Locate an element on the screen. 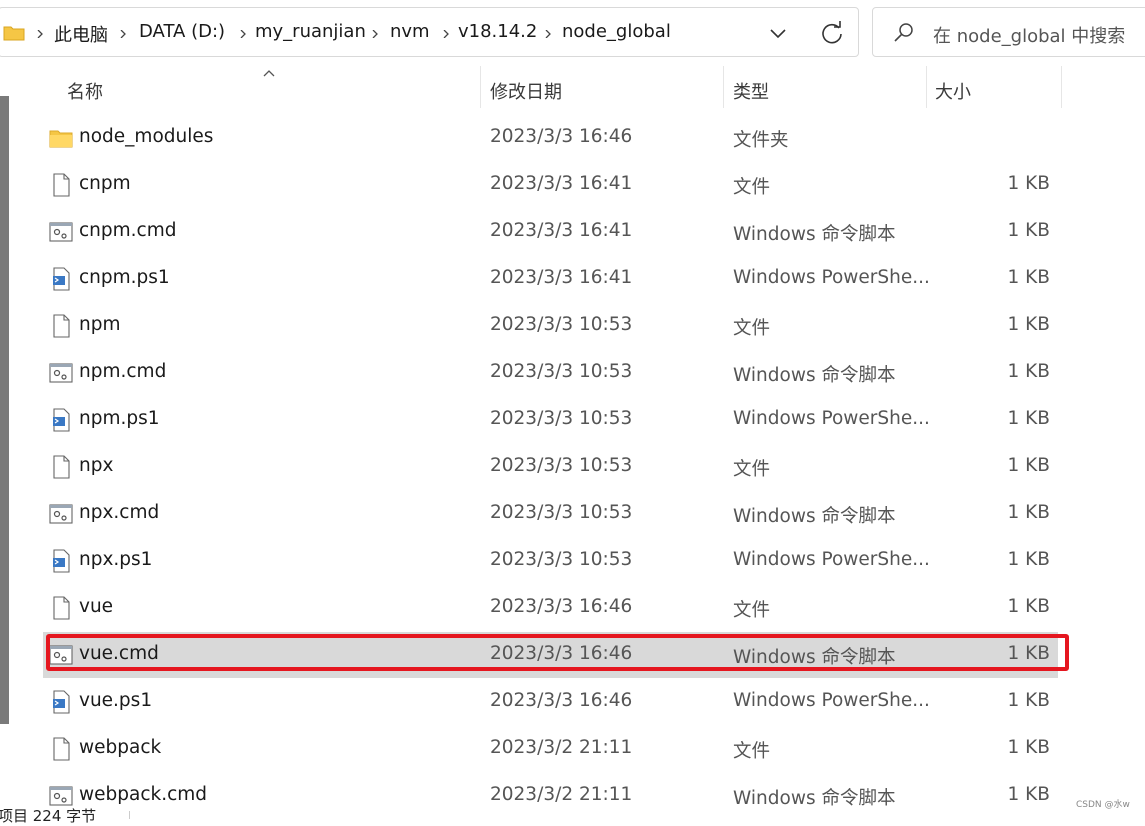  breadcrumb-item: node_global is located at coordinates (616, 31).